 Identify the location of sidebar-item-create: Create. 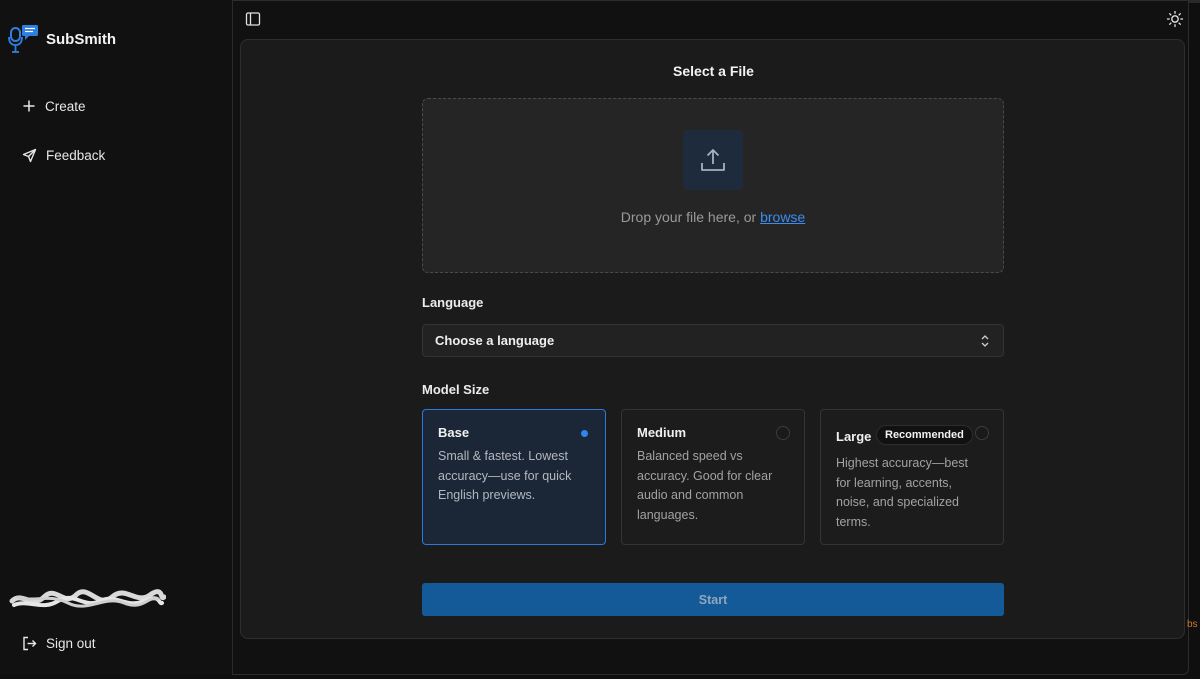
(54, 106).